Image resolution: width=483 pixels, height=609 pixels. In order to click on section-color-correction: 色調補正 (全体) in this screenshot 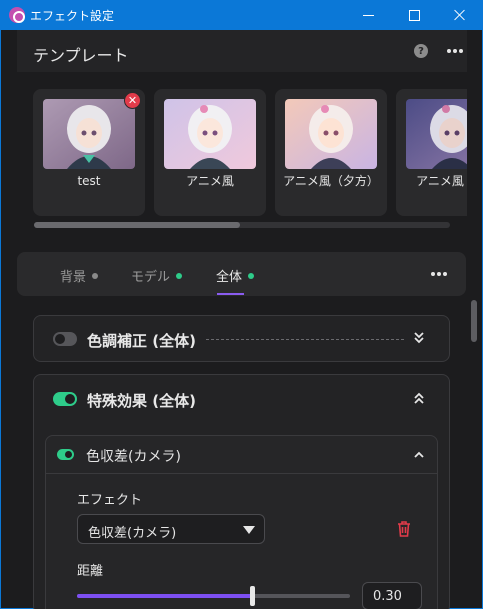, I will do `click(241, 338)`.